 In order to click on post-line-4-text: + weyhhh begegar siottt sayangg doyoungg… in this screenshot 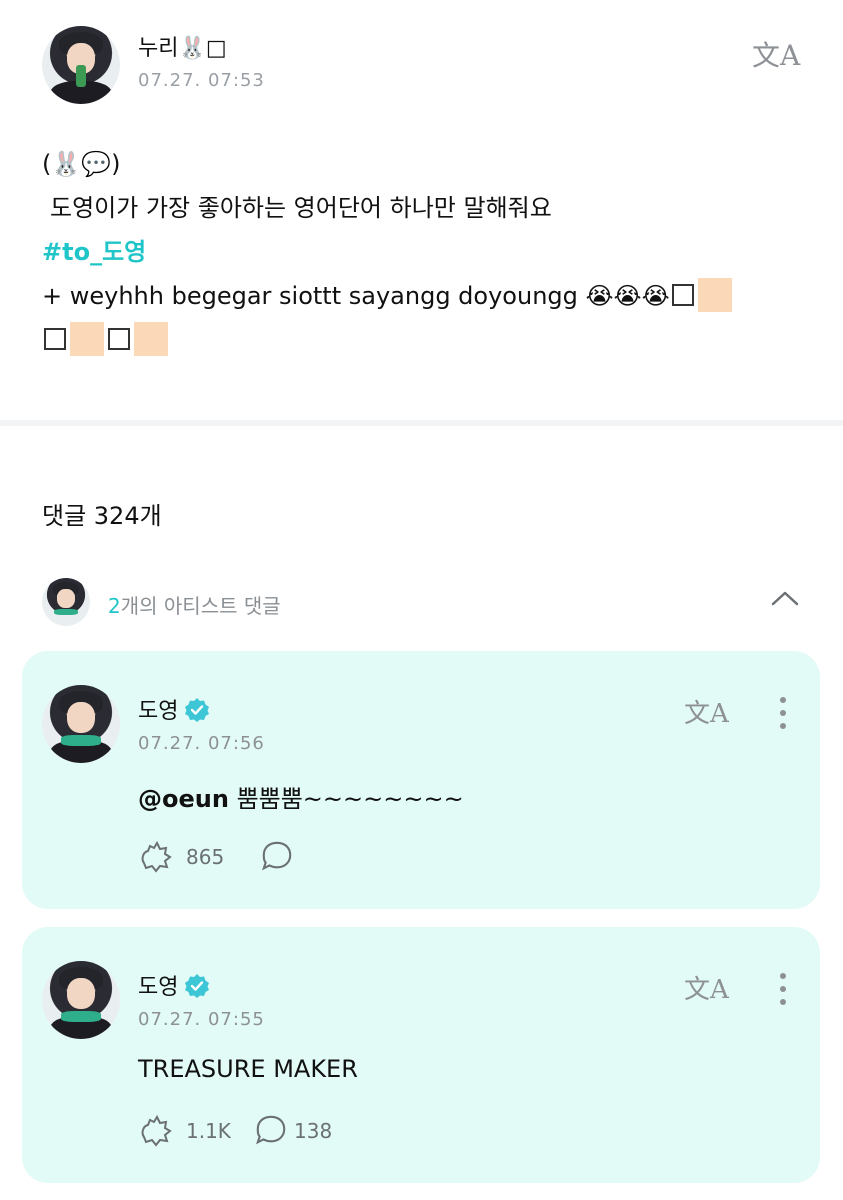, I will do `click(356, 296)`.